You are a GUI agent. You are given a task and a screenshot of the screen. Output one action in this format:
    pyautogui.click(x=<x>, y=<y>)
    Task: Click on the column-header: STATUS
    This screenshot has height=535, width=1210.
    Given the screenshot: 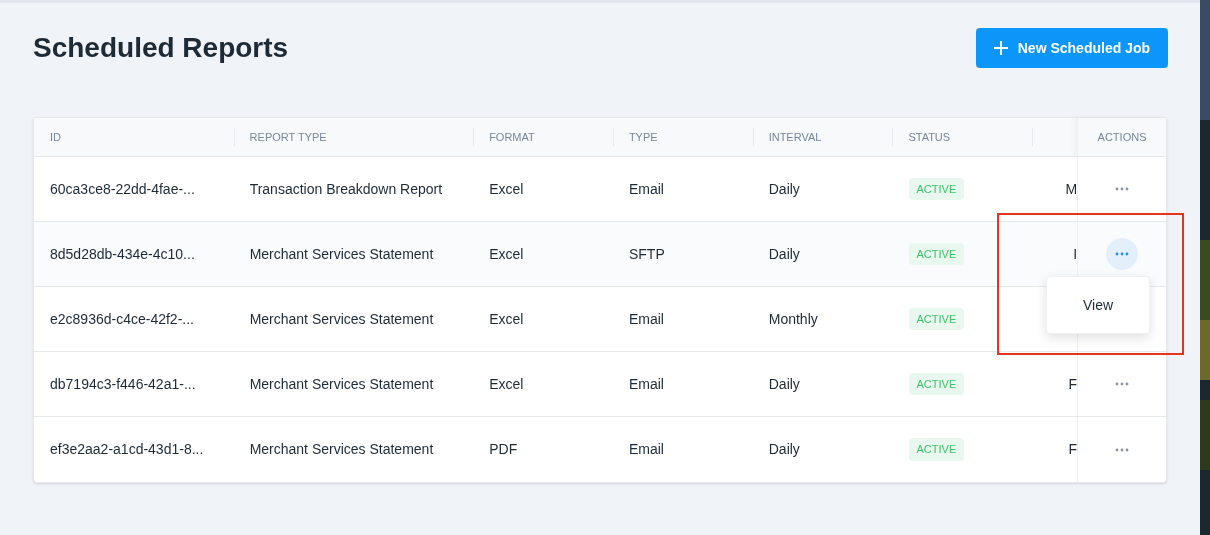 What is the action you would take?
    pyautogui.click(x=929, y=137)
    